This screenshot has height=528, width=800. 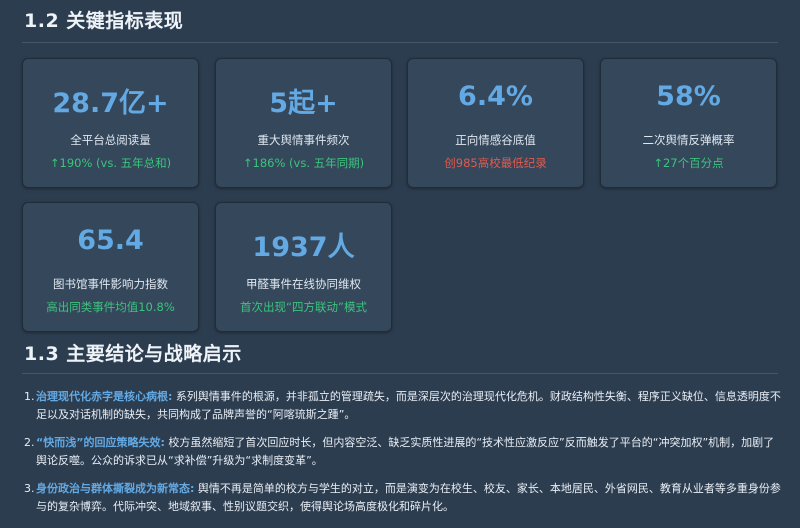 I want to click on metric-label: 重大舆情事件频次, so click(x=303, y=140).